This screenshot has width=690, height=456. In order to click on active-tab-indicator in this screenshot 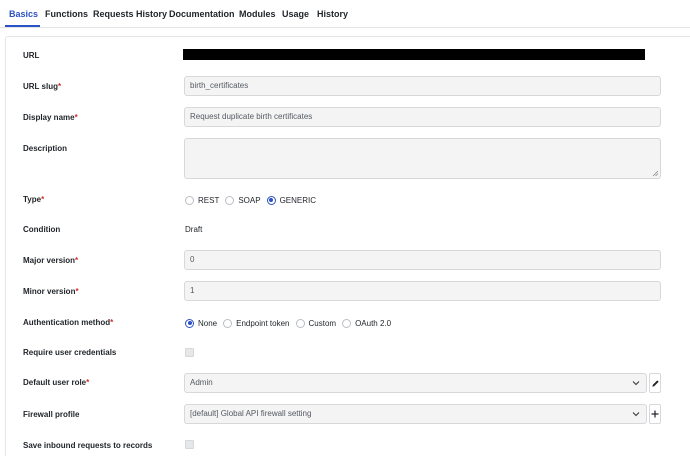, I will do `click(22, 26)`.